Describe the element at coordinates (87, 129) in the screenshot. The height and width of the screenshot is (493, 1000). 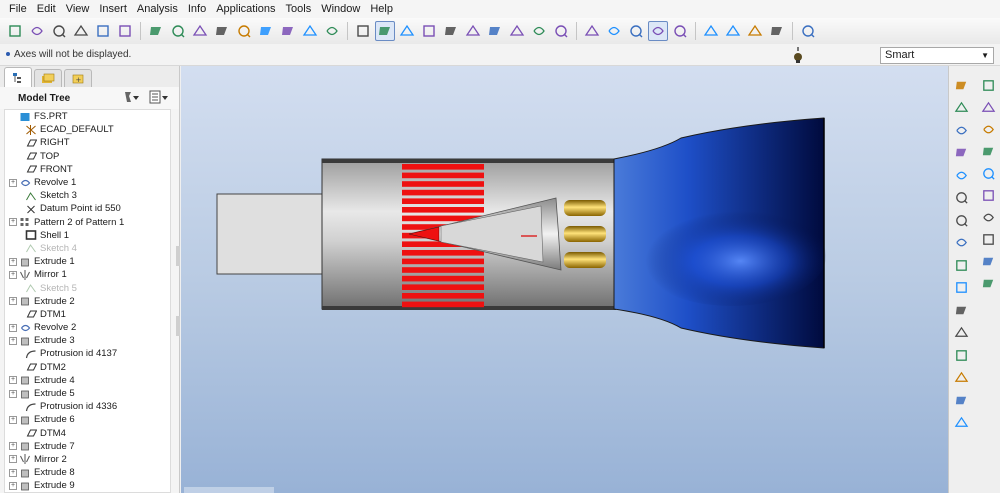
I see `tree-item: ECAD_DEFAULT` at that location.